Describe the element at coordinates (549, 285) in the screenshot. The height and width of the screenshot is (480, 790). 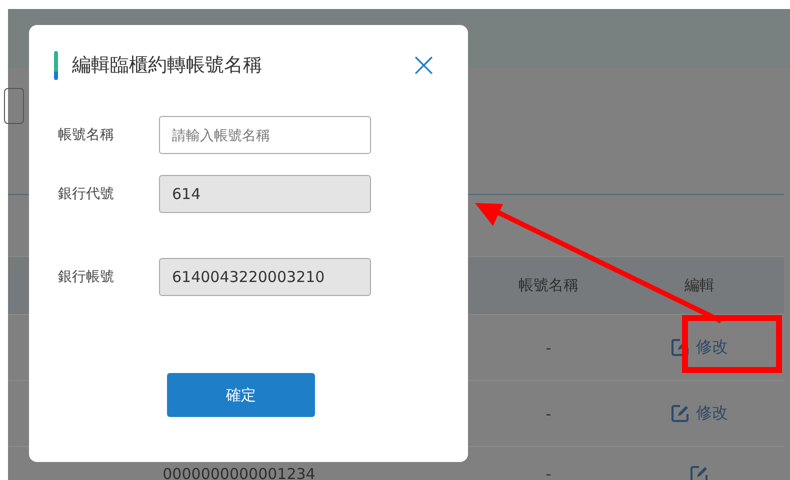
I see `column-header: 帳號名稱` at that location.